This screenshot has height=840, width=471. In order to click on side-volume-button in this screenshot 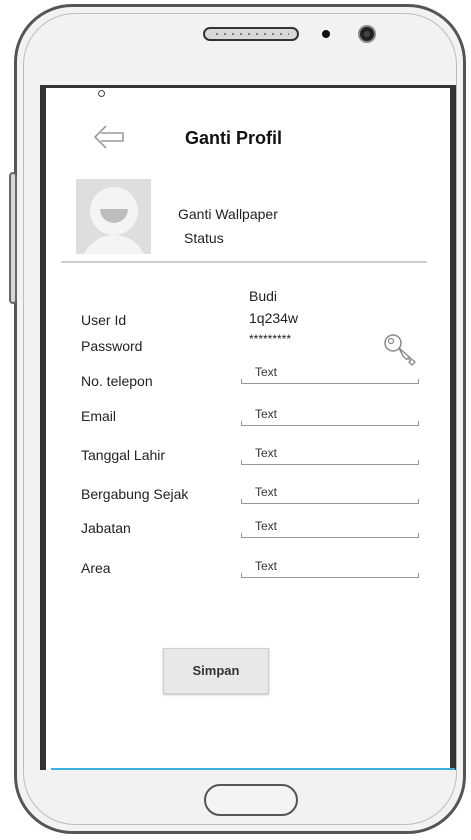, I will do `click(13, 238)`.